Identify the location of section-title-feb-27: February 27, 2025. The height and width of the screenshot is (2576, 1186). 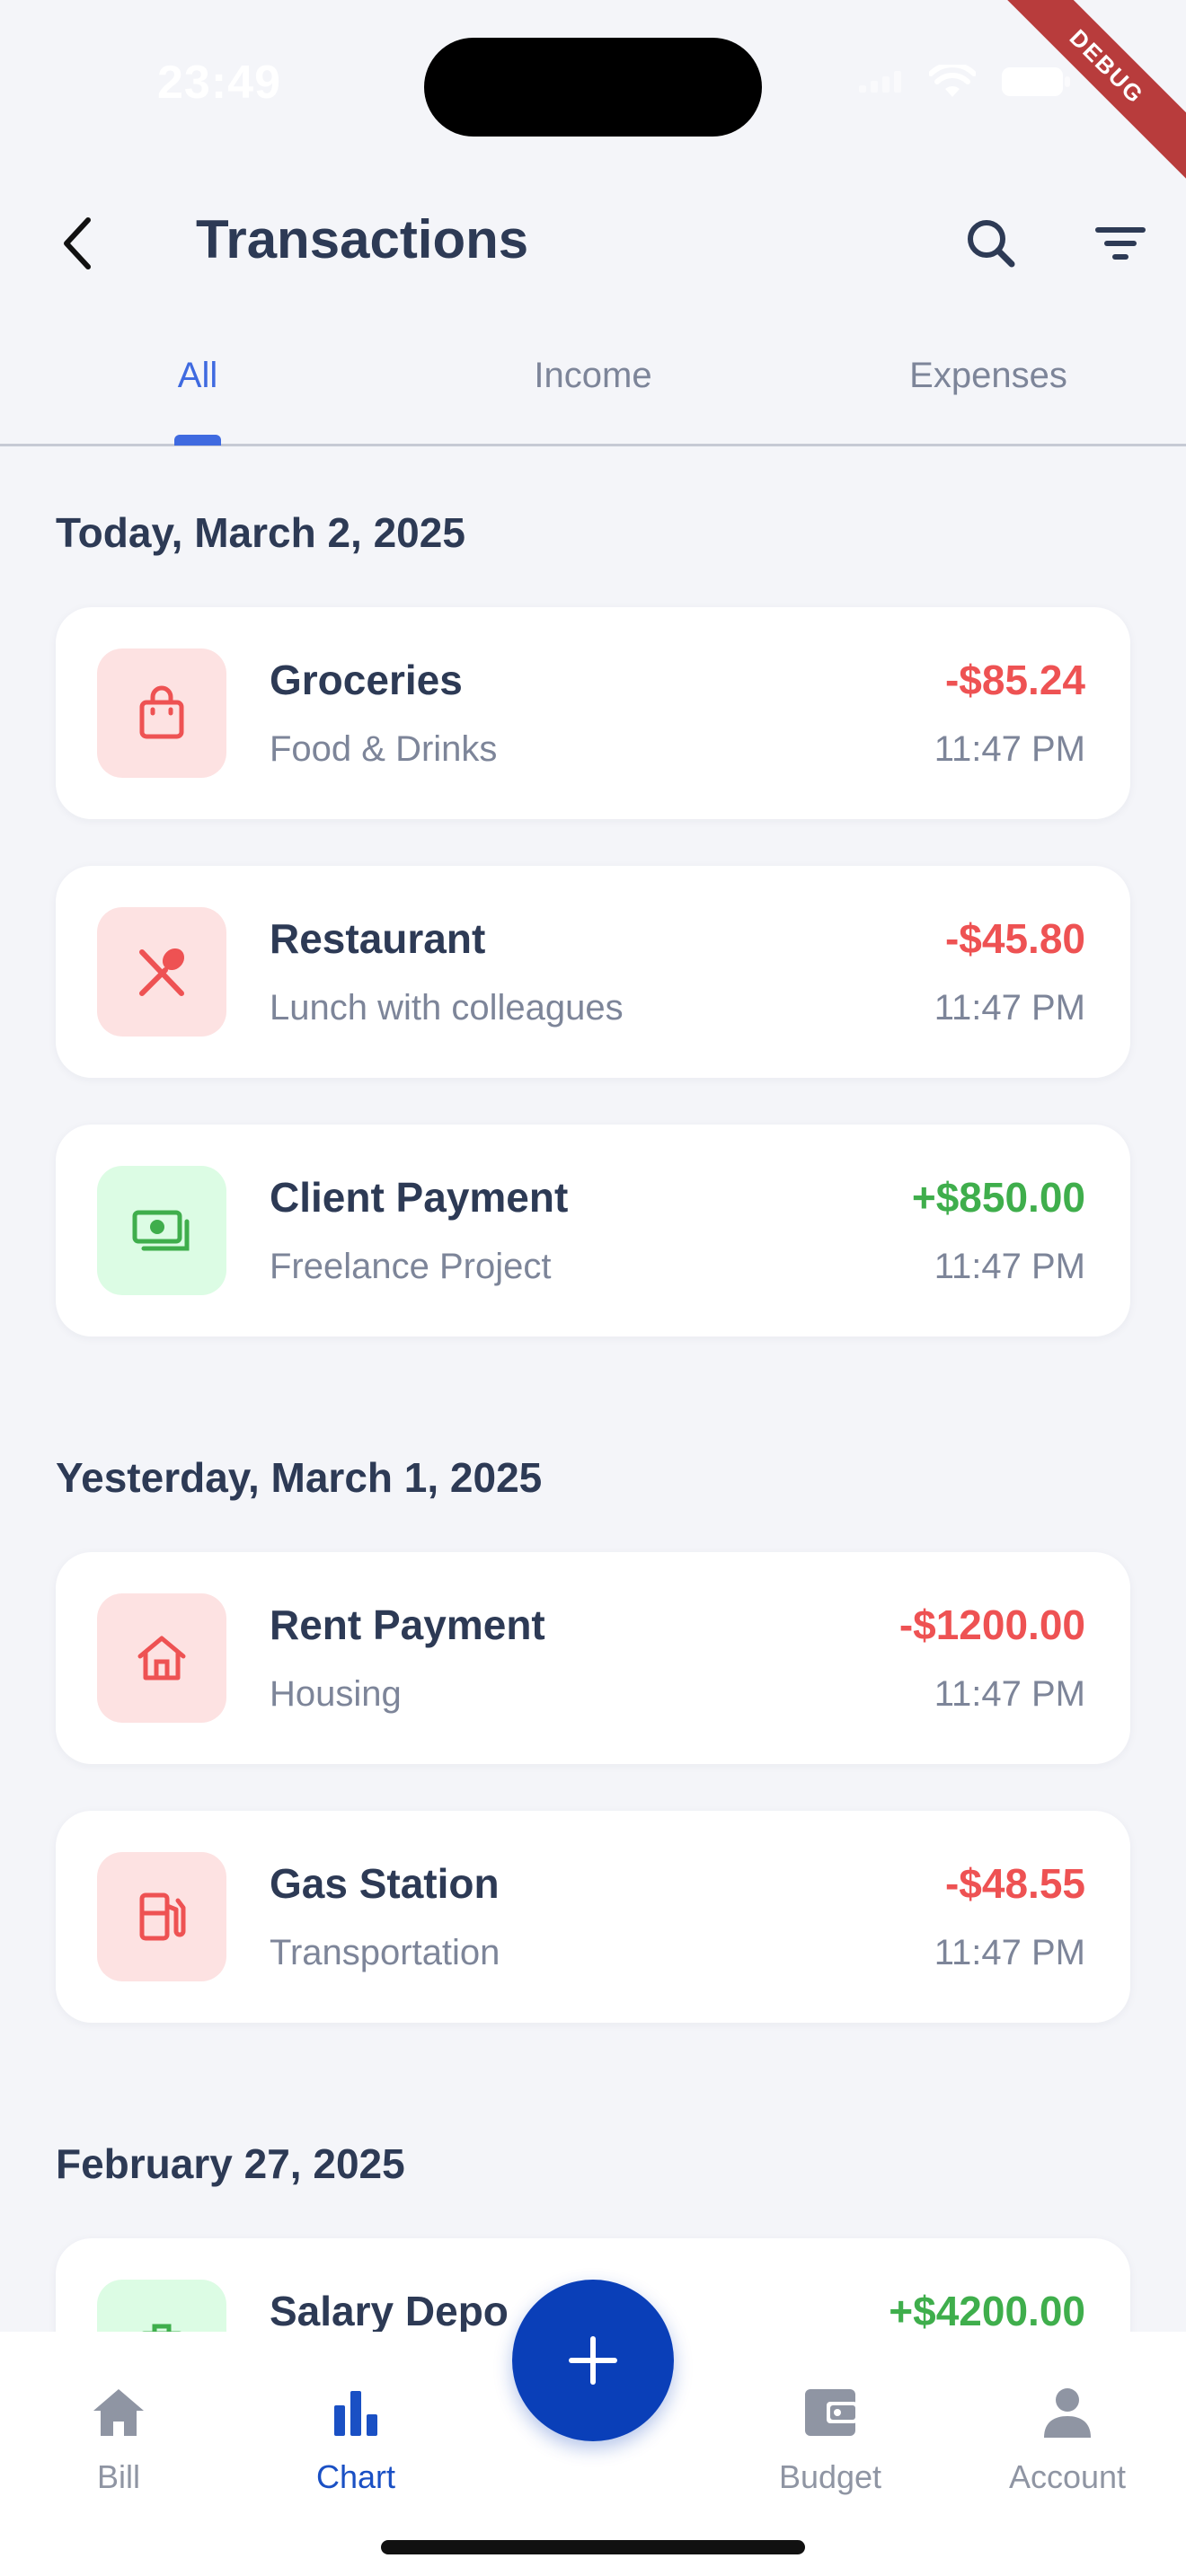
(230, 2163).